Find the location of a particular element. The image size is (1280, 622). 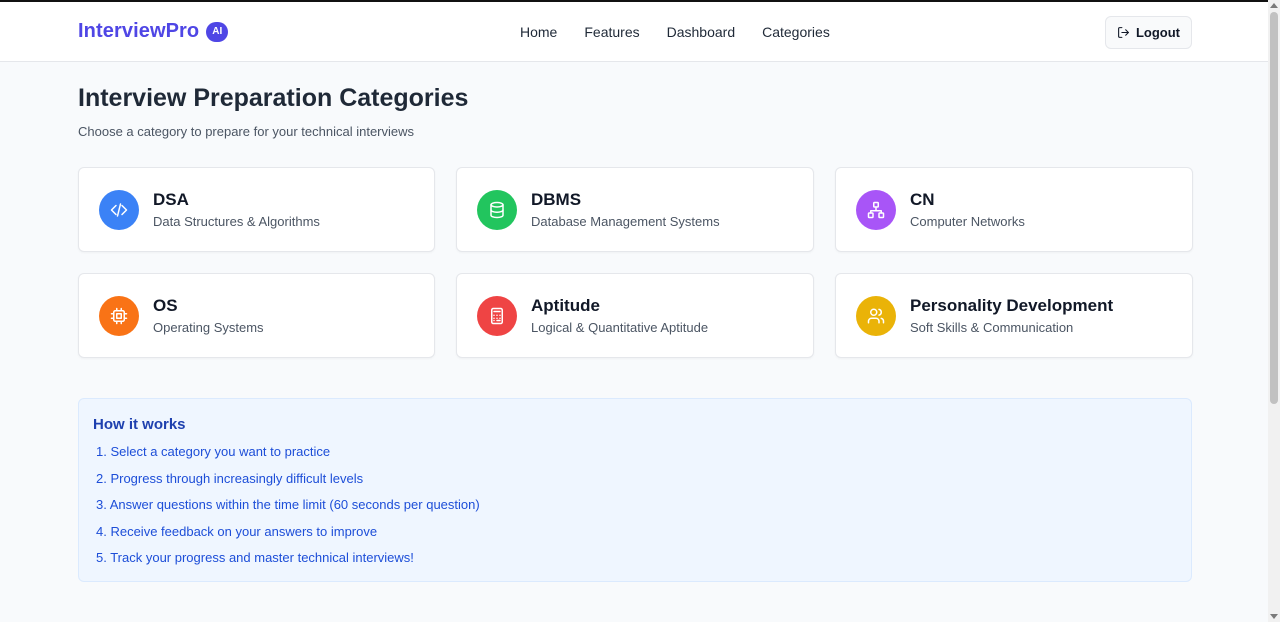

code-icon is located at coordinates (119, 209).